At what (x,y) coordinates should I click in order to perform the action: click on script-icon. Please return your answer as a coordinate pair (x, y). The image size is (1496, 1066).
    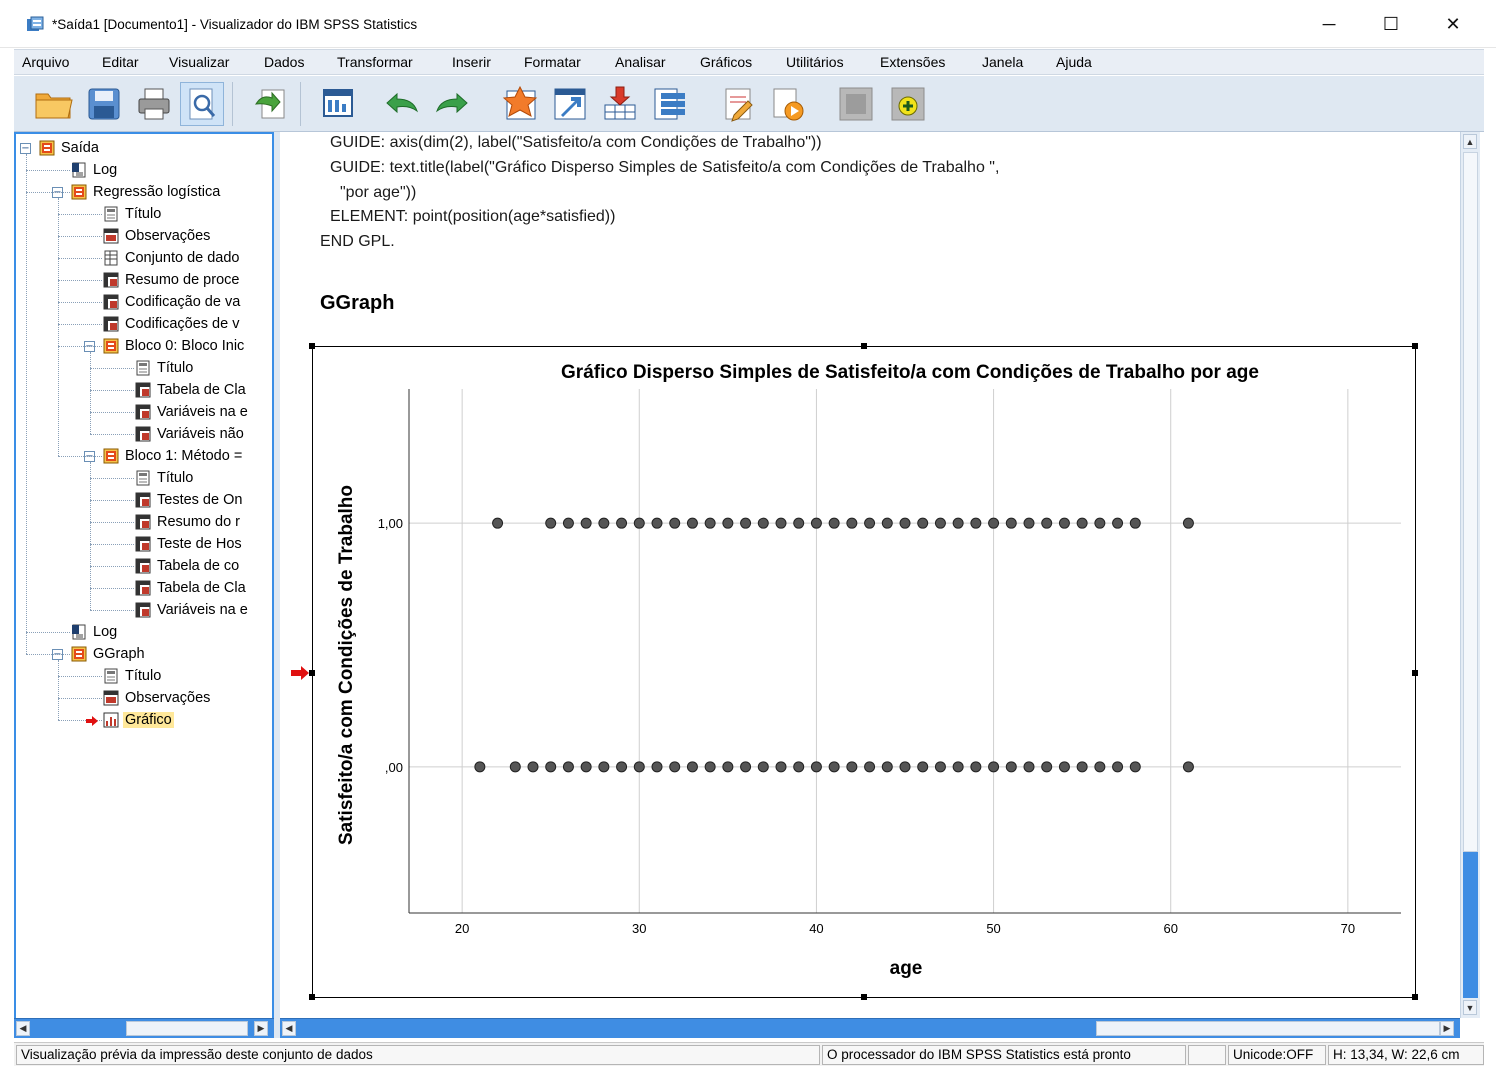
    Looking at the image, I should click on (738, 104).